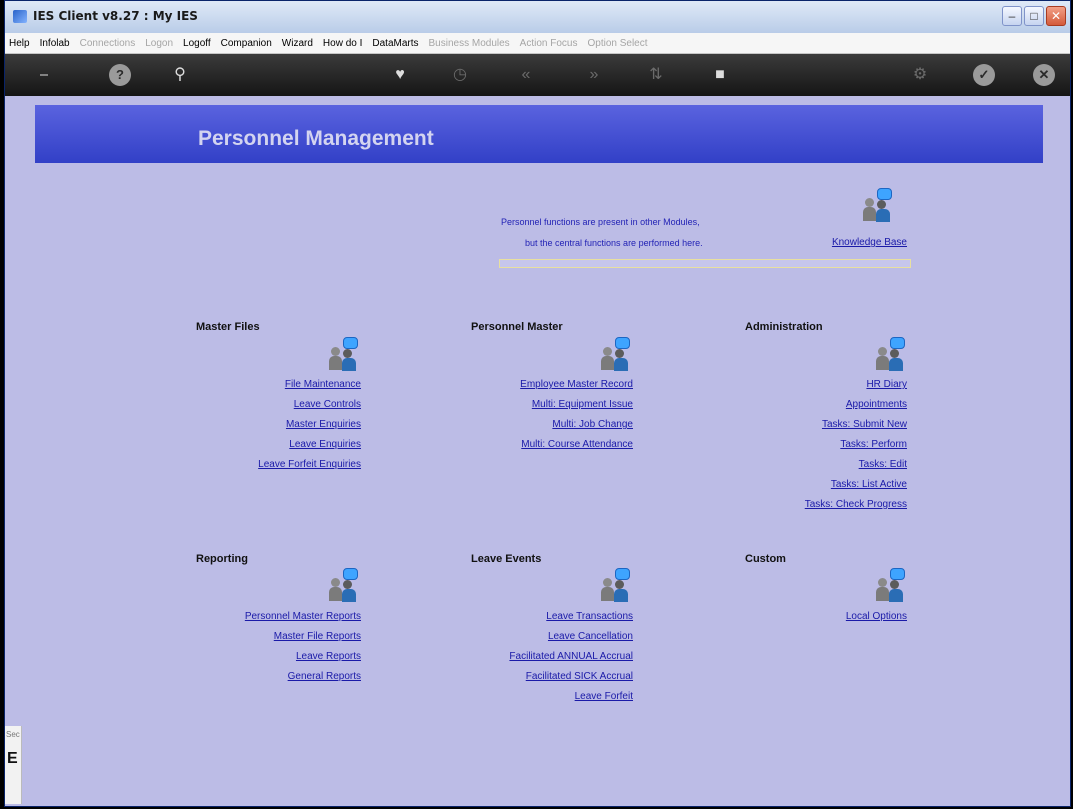 This screenshot has width=1073, height=809. What do you see at coordinates (159, 43) in the screenshot?
I see `menu-logon: Logon` at bounding box center [159, 43].